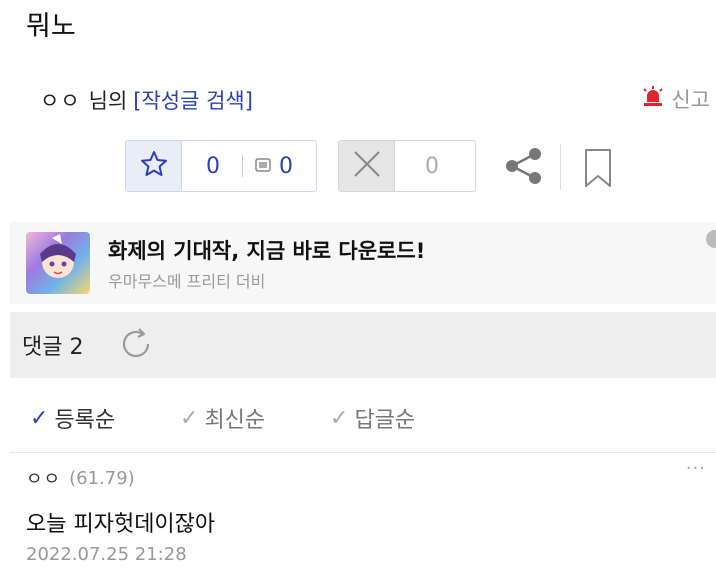 The height and width of the screenshot is (585, 716). I want to click on ad-banner: 화제의 기대작, 지금 바로 다운로드! 우마무스메 프리티 더비, so click(363, 263).